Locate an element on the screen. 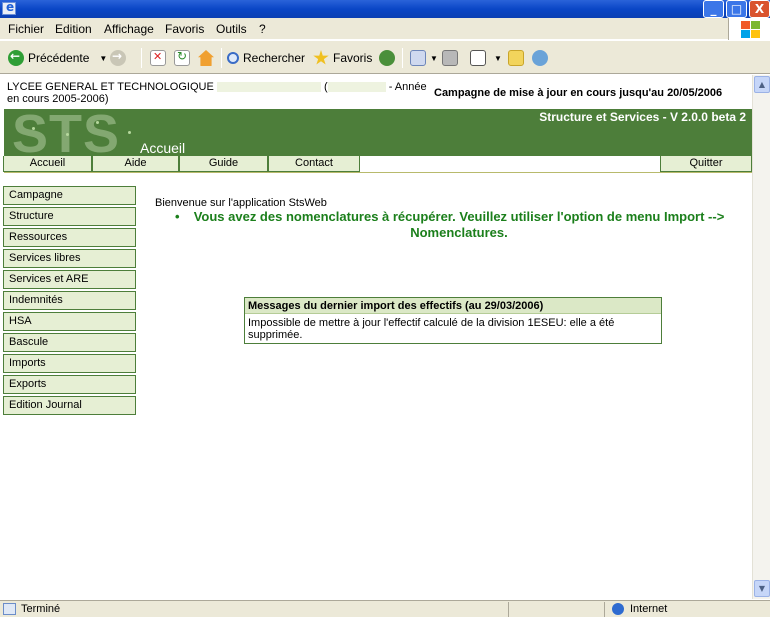 This screenshot has width=770, height=617. sidebar-item-services-are: Services et ARE is located at coordinates (69, 279).